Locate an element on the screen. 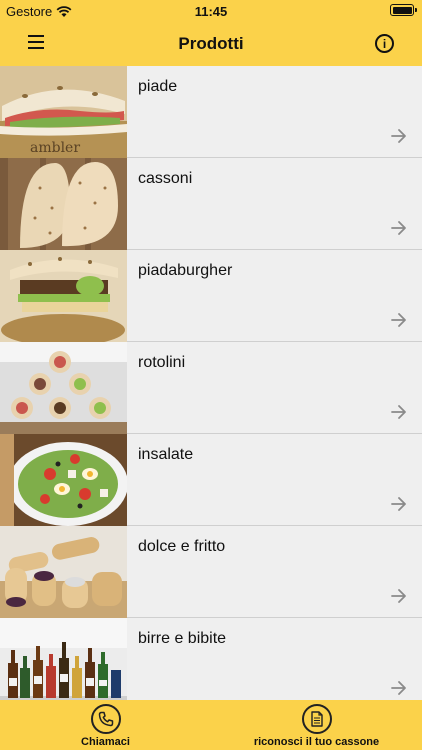 This screenshot has width=422, height=750. list-item-label: birre e bibite is located at coordinates (182, 638).